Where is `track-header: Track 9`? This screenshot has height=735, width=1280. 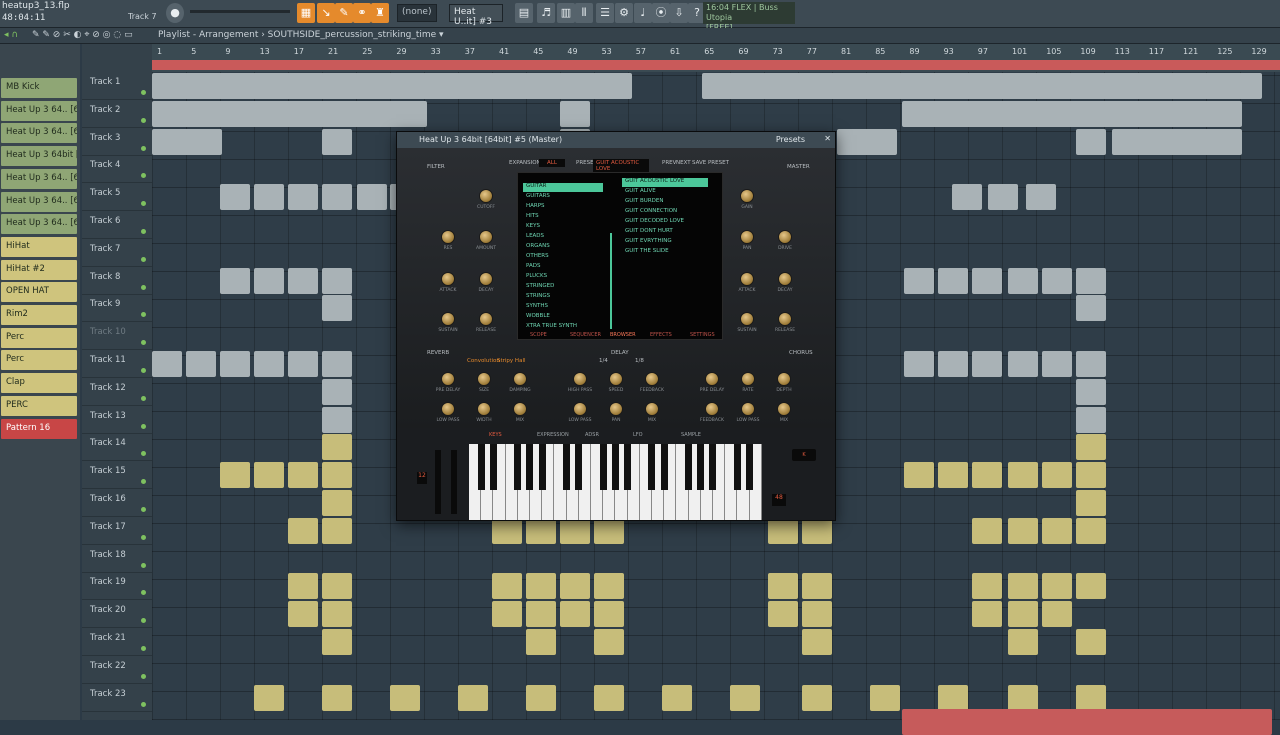 track-header: Track 9 is located at coordinates (117, 308).